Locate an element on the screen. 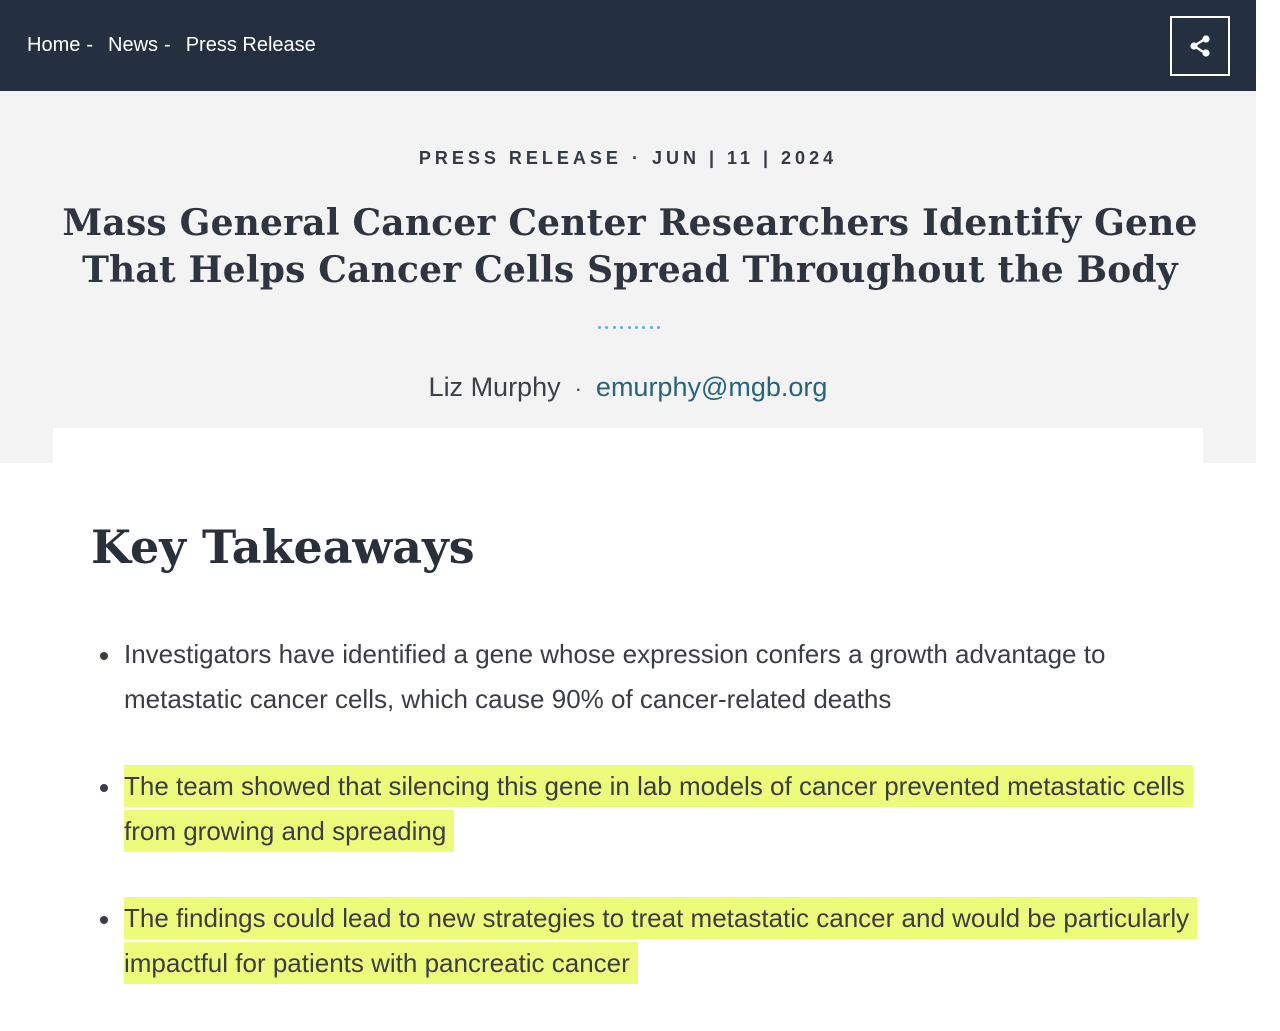 The image size is (1280, 1031). share-icon is located at coordinates (1200, 46).